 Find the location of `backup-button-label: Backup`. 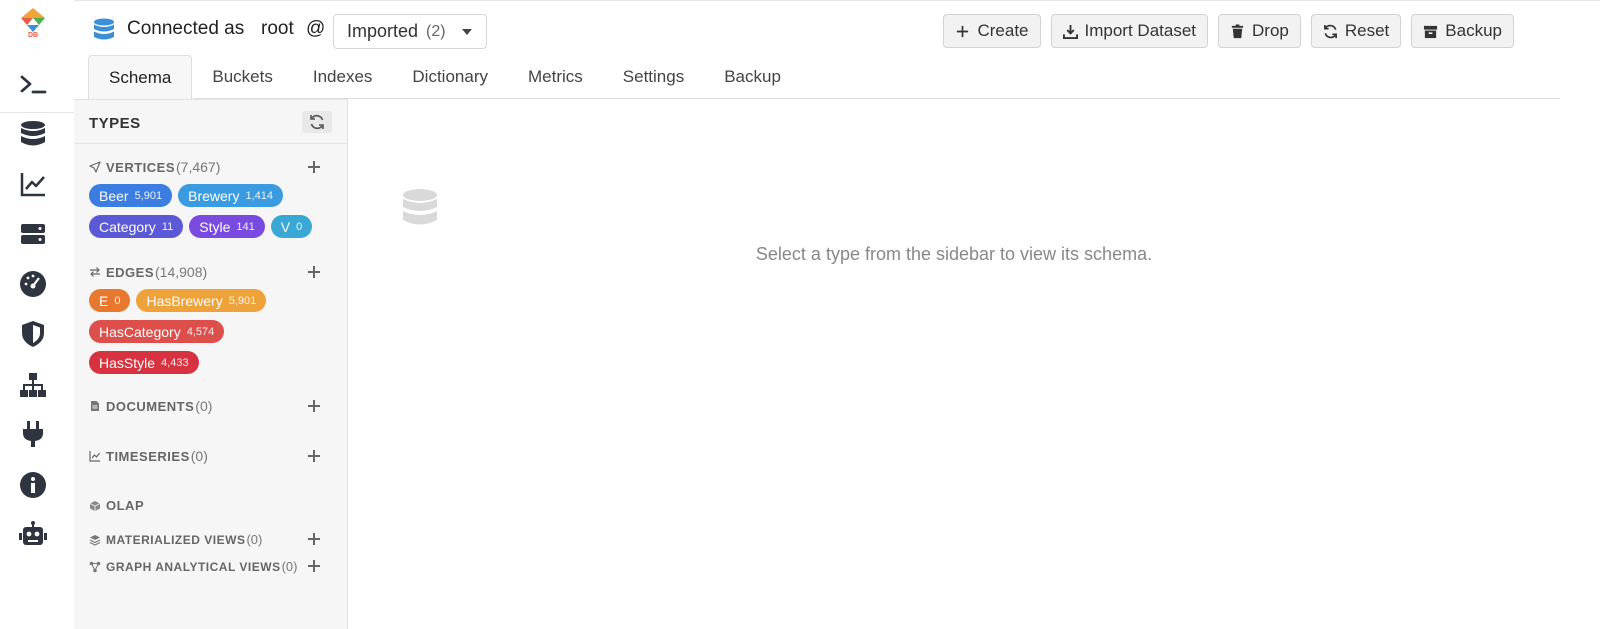

backup-button-label: Backup is located at coordinates (1473, 30).